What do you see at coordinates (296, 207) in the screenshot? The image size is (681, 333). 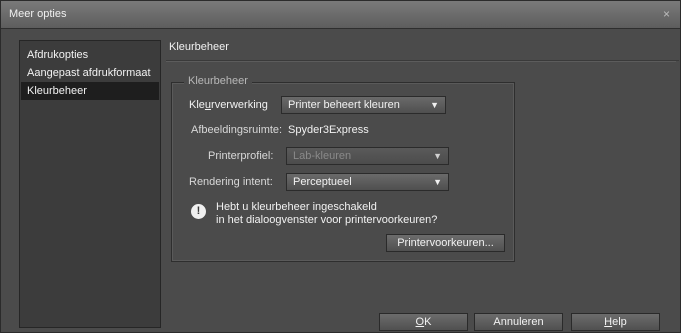 I see `info-line-1: Hebt u kleurbeheer ingeschakeld` at bounding box center [296, 207].